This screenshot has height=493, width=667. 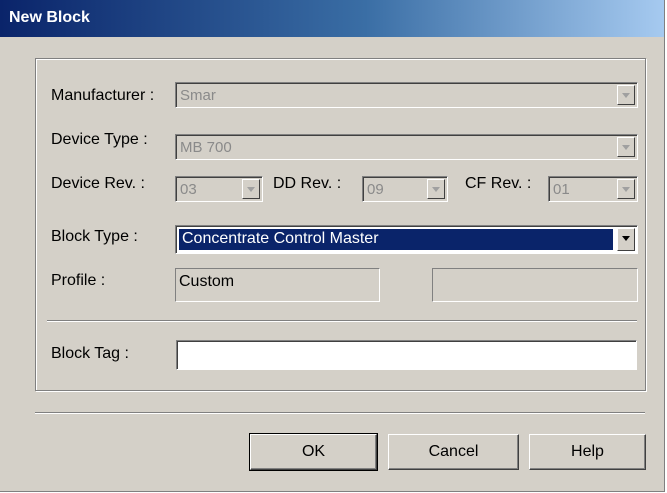 What do you see at coordinates (498, 183) in the screenshot?
I see `cf-rev-label: CF Rev. :` at bounding box center [498, 183].